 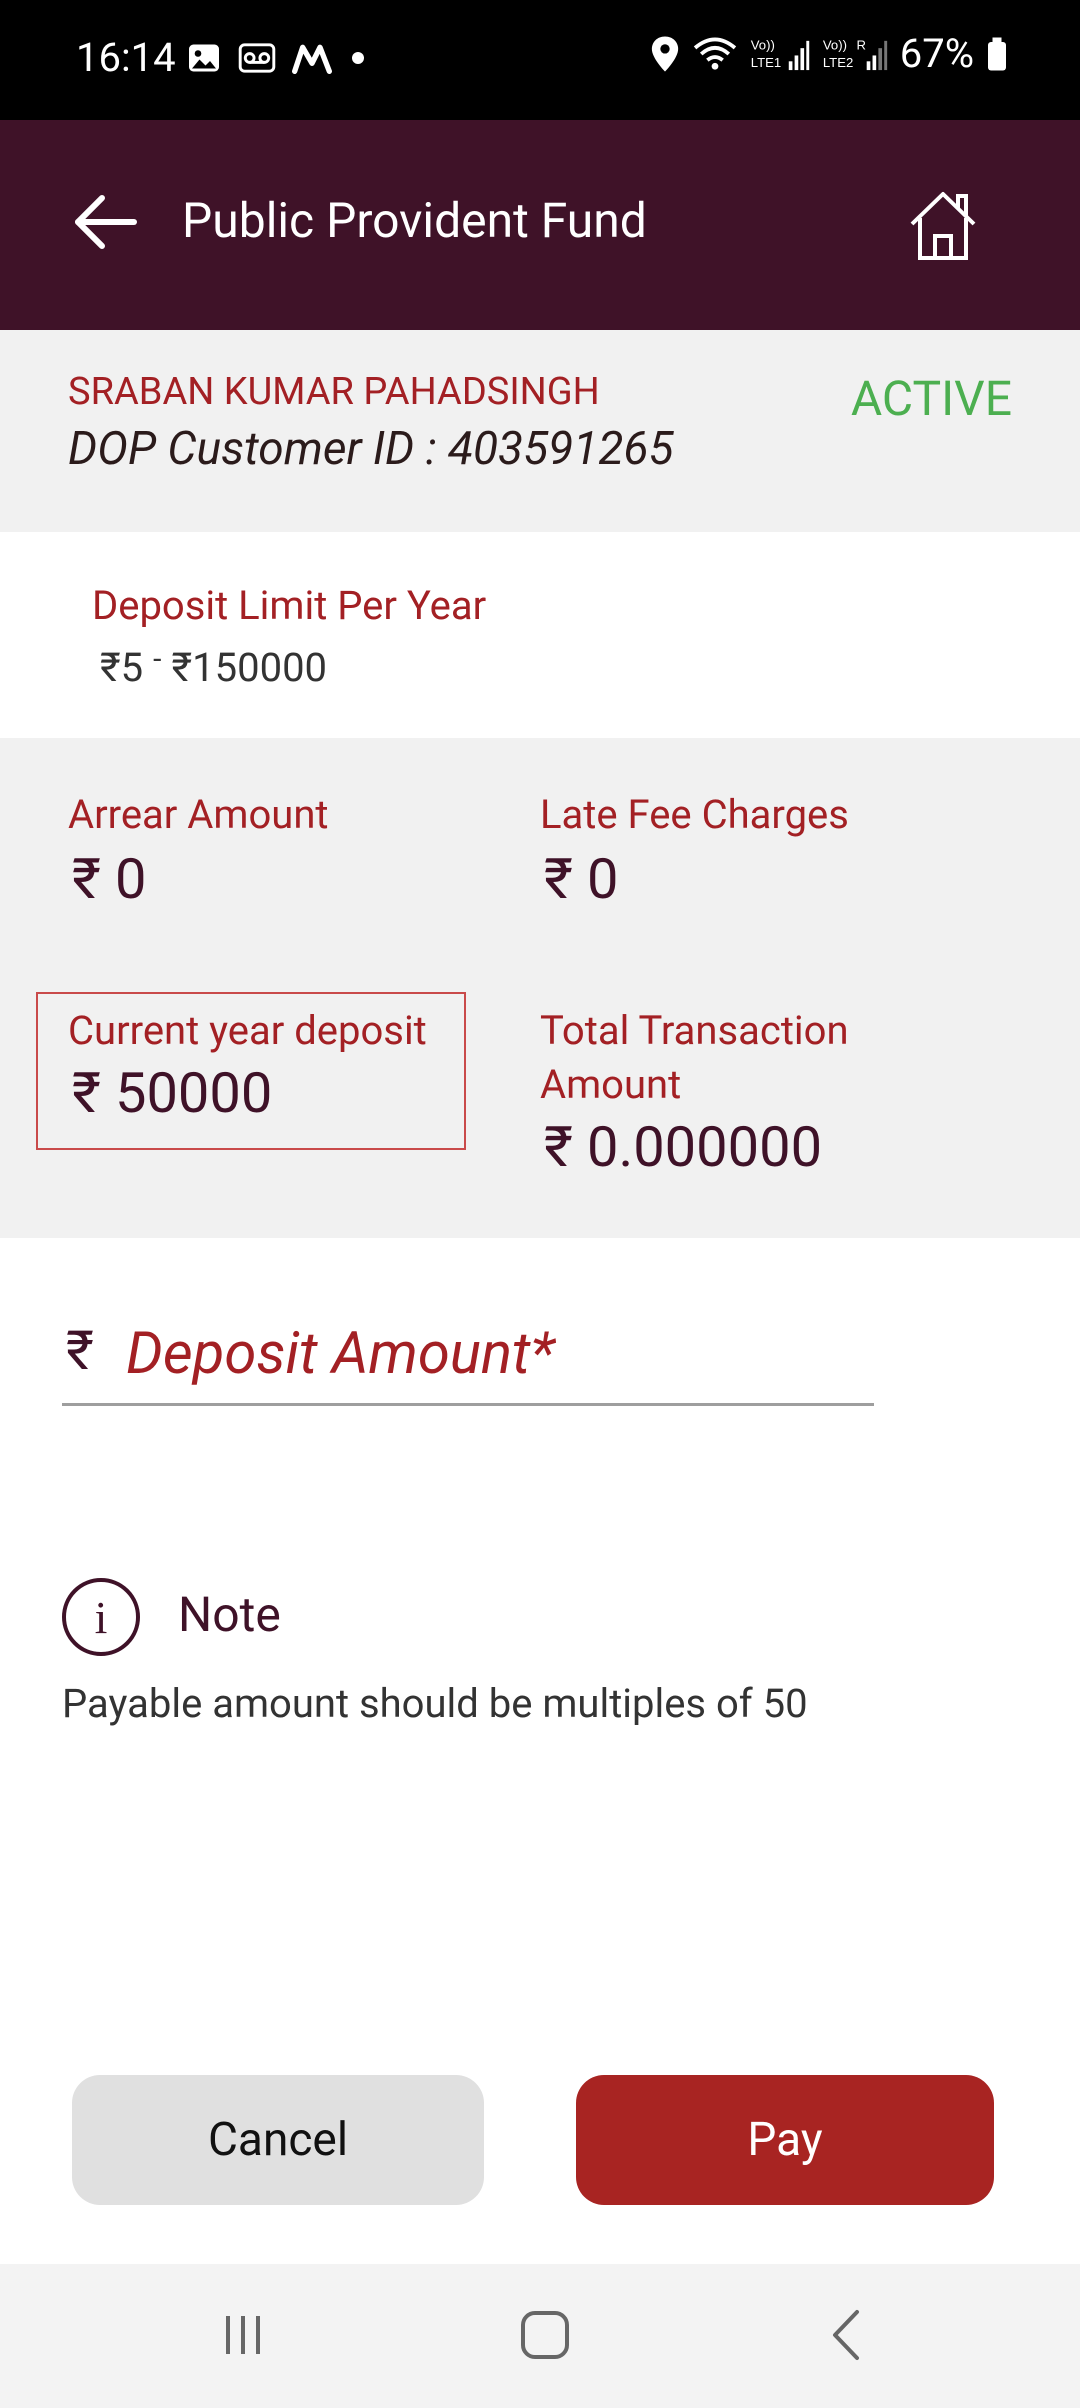 I want to click on back-nav-icon, so click(x=846, y=2335).